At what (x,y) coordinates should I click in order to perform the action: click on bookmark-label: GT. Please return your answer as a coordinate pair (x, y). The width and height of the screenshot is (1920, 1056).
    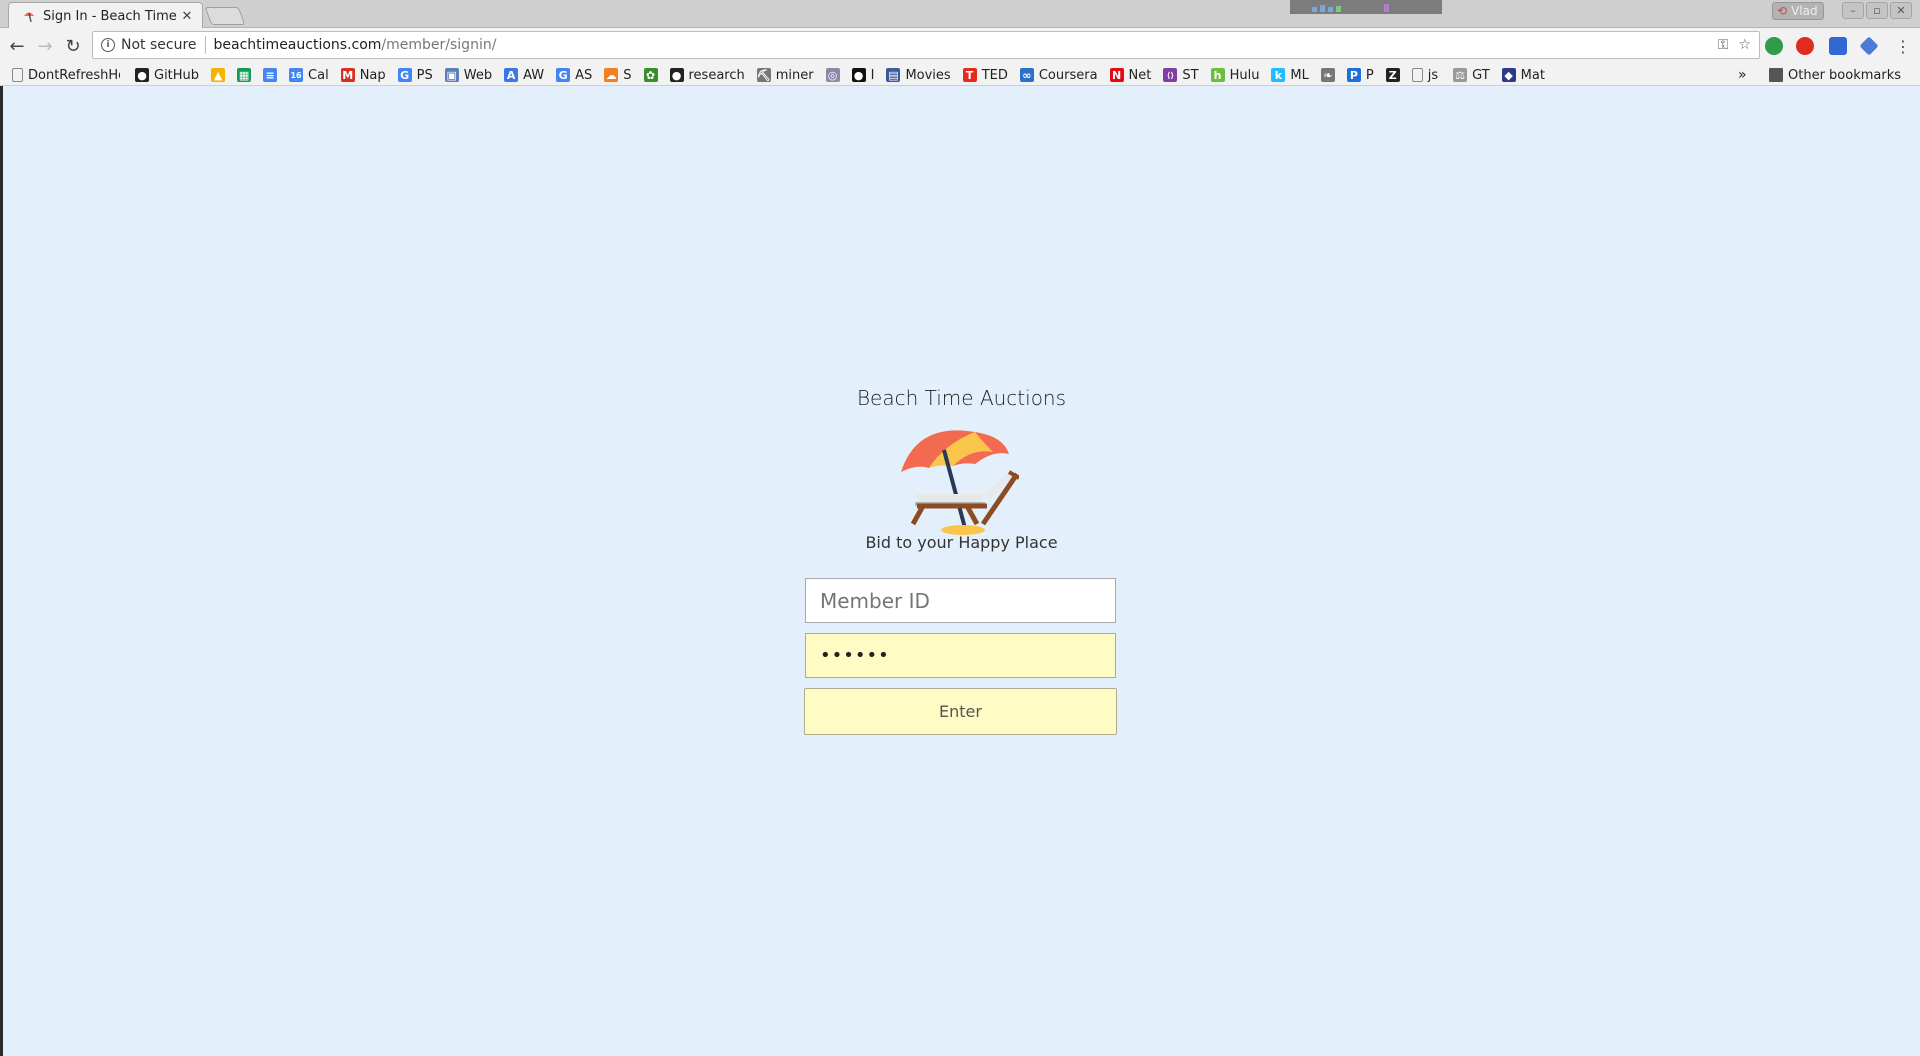
    Looking at the image, I should click on (1481, 75).